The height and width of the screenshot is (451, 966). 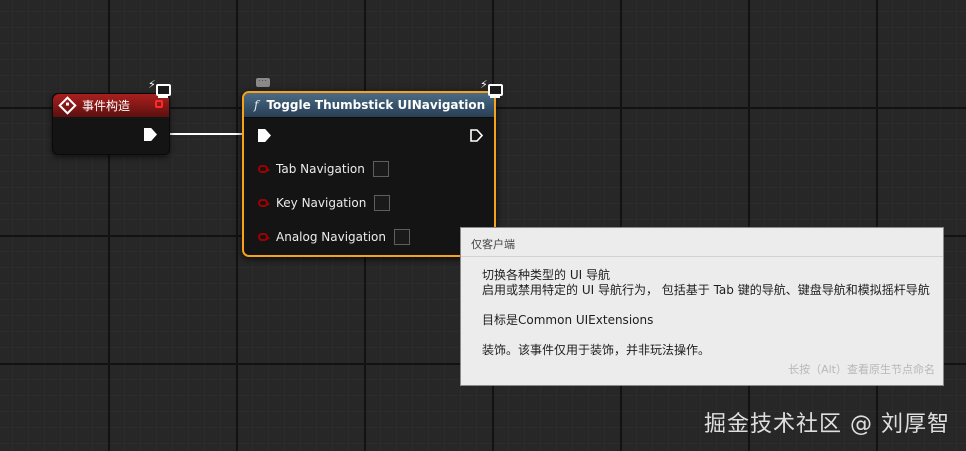 What do you see at coordinates (493, 244) in the screenshot?
I see `tooltip-header: 仅客户端` at bounding box center [493, 244].